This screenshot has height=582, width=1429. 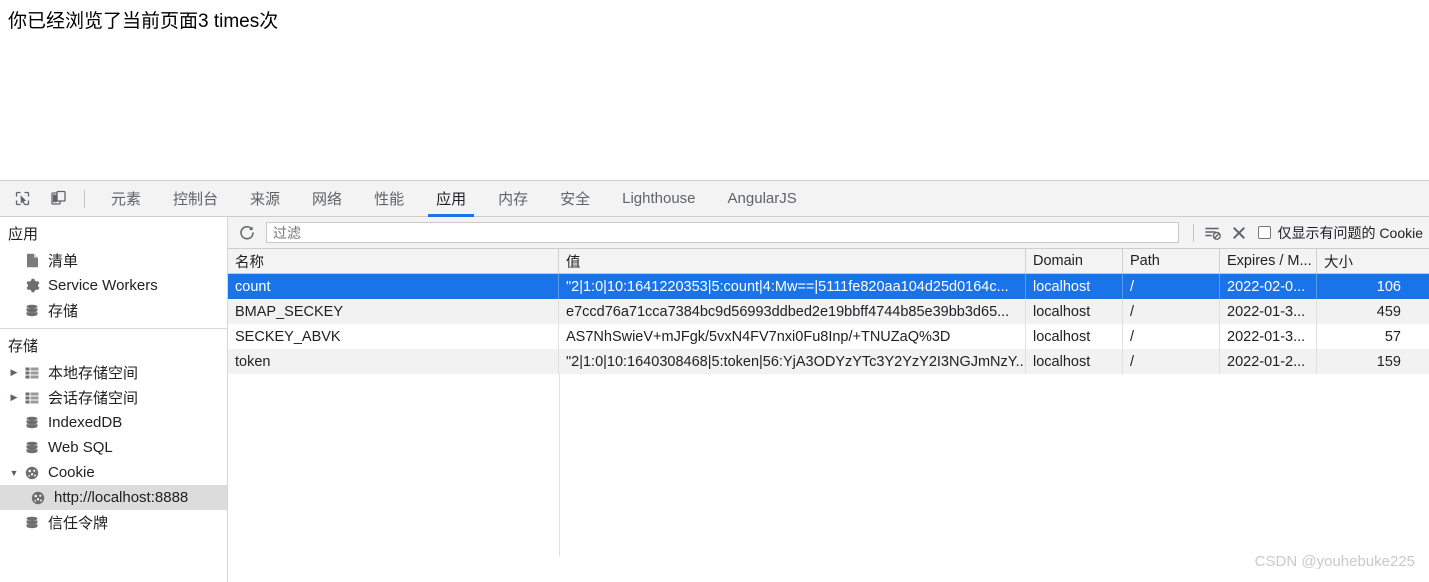 What do you see at coordinates (1239, 233) in the screenshot?
I see `clear-all-cookies-icon` at bounding box center [1239, 233].